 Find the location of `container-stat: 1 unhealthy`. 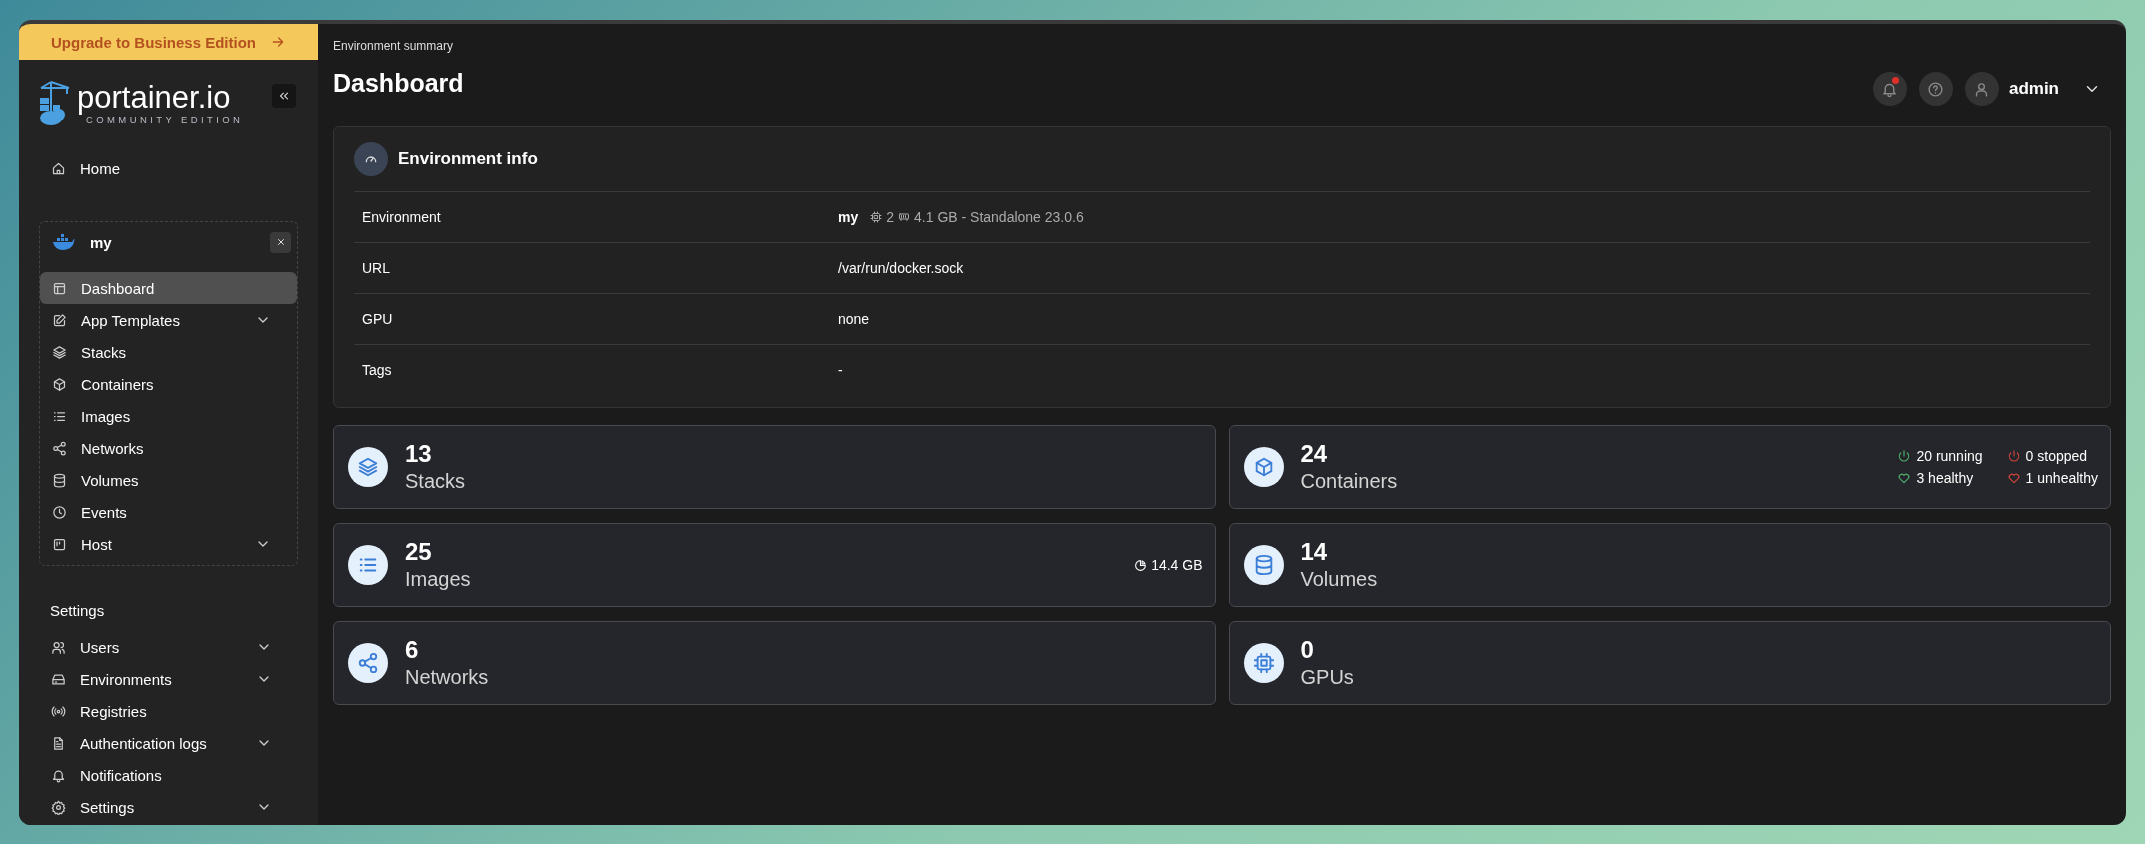

container-stat: 1 unhealthy is located at coordinates (2061, 478).